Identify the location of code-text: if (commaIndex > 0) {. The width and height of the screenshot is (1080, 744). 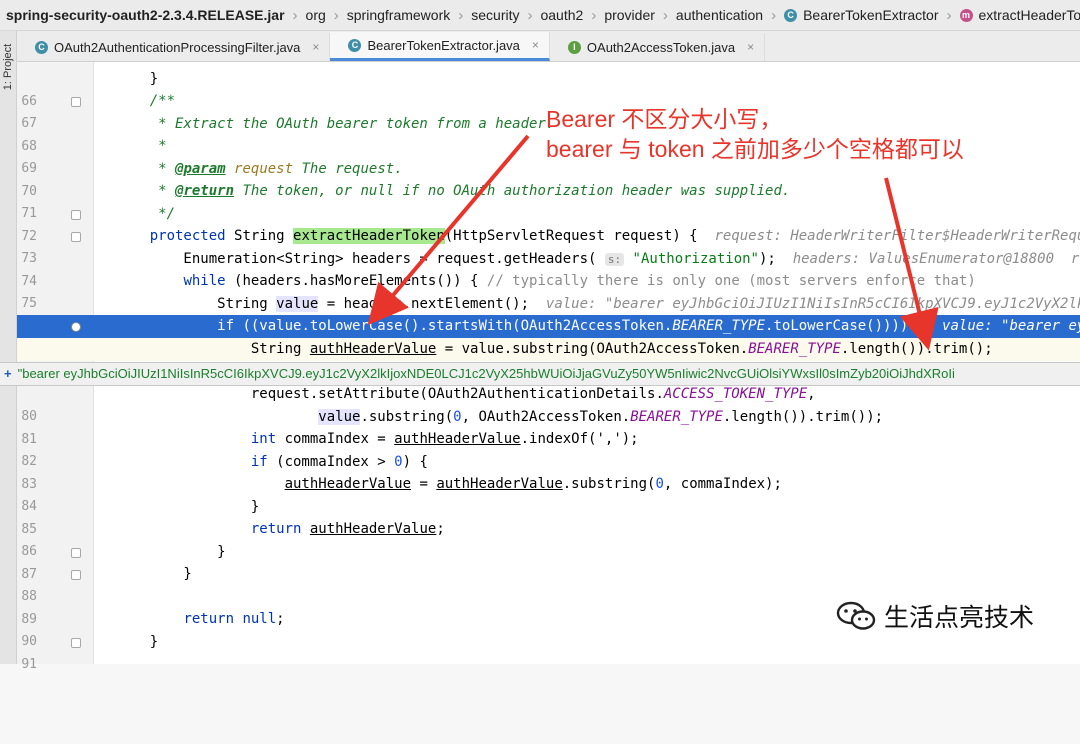
(272, 462).